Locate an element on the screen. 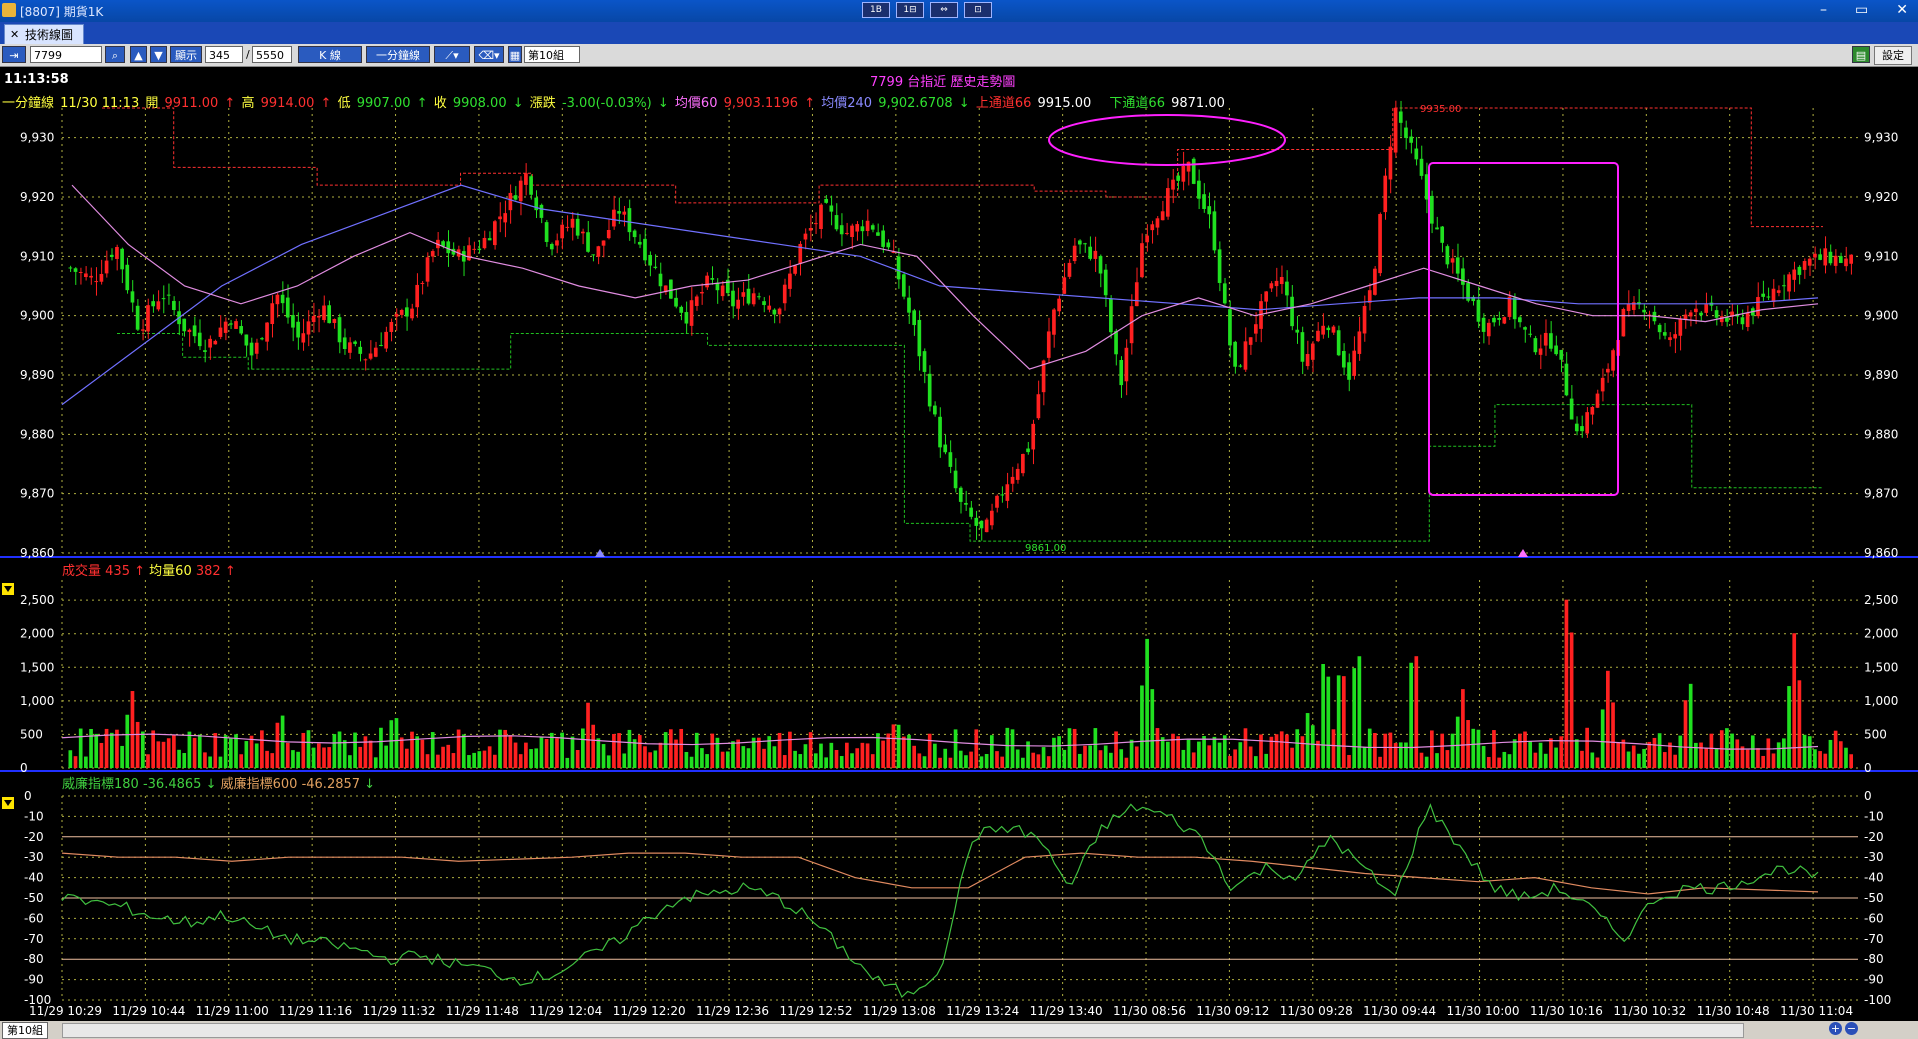  time-tick-label: 11/30 09:28 is located at coordinates (1316, 1011).